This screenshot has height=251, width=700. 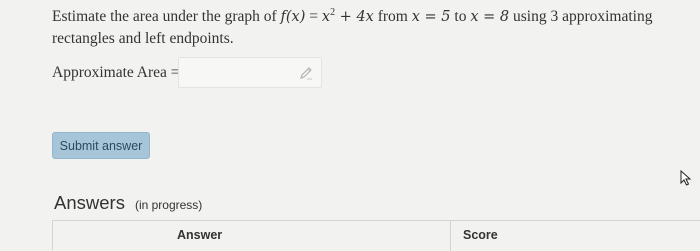 What do you see at coordinates (89, 202) in the screenshot?
I see `answers-title: Answers` at bounding box center [89, 202].